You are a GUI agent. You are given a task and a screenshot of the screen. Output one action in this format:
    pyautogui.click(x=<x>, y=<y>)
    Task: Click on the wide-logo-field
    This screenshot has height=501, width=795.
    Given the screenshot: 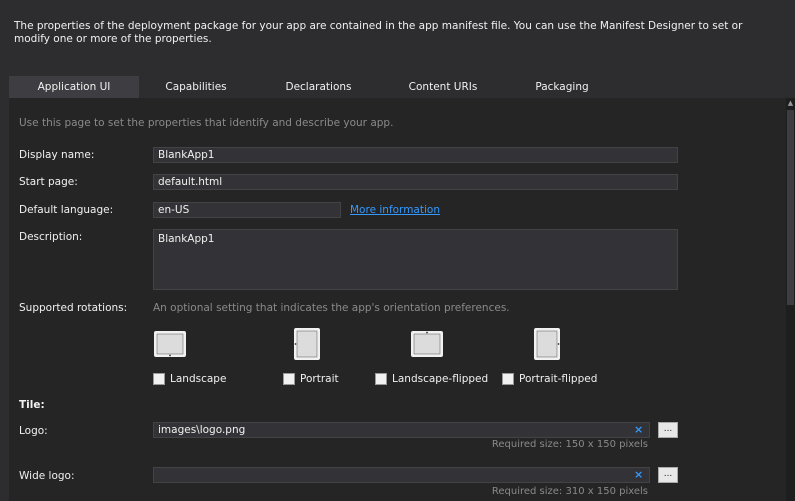 What is the action you would take?
    pyautogui.click(x=401, y=475)
    